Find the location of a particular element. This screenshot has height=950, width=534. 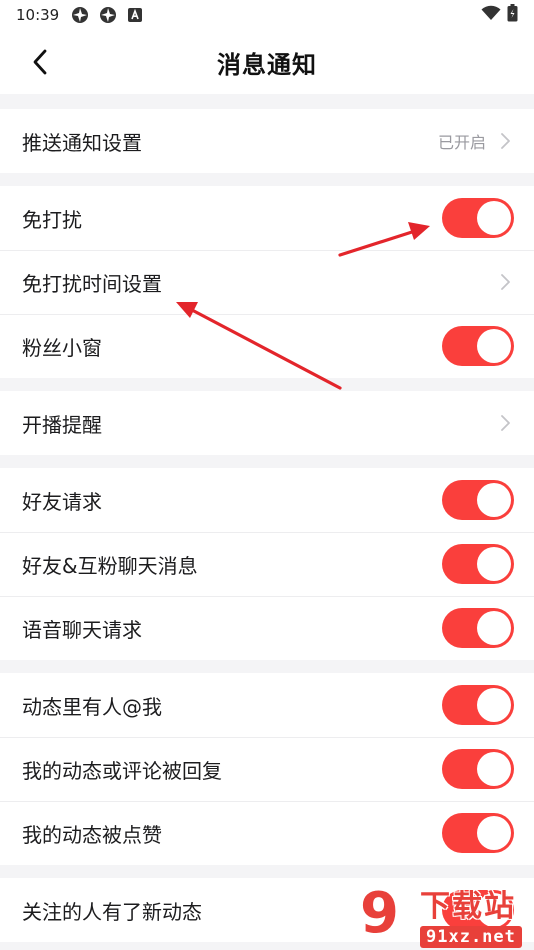

toggle-moment-reply is located at coordinates (478, 769).